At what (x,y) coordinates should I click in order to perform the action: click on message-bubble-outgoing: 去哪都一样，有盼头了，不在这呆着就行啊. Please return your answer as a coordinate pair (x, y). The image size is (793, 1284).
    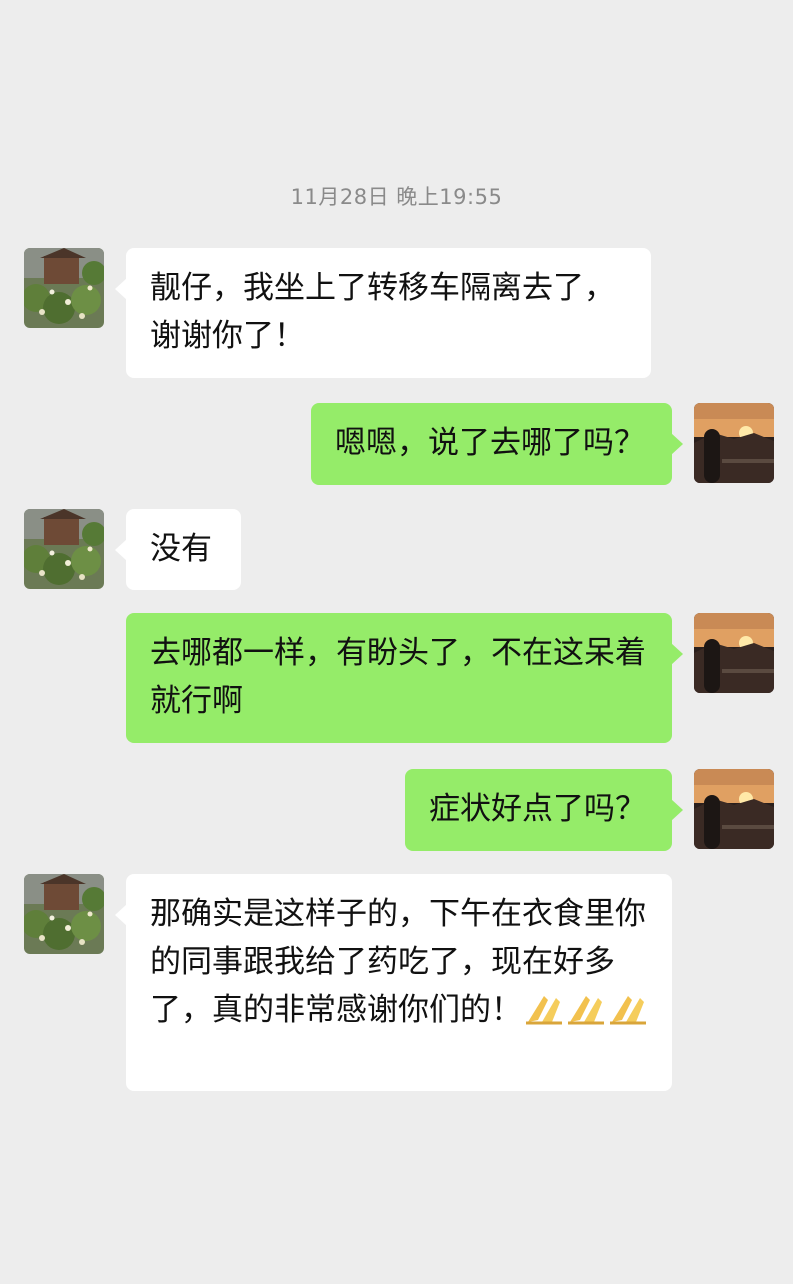
    Looking at the image, I should click on (404, 678).